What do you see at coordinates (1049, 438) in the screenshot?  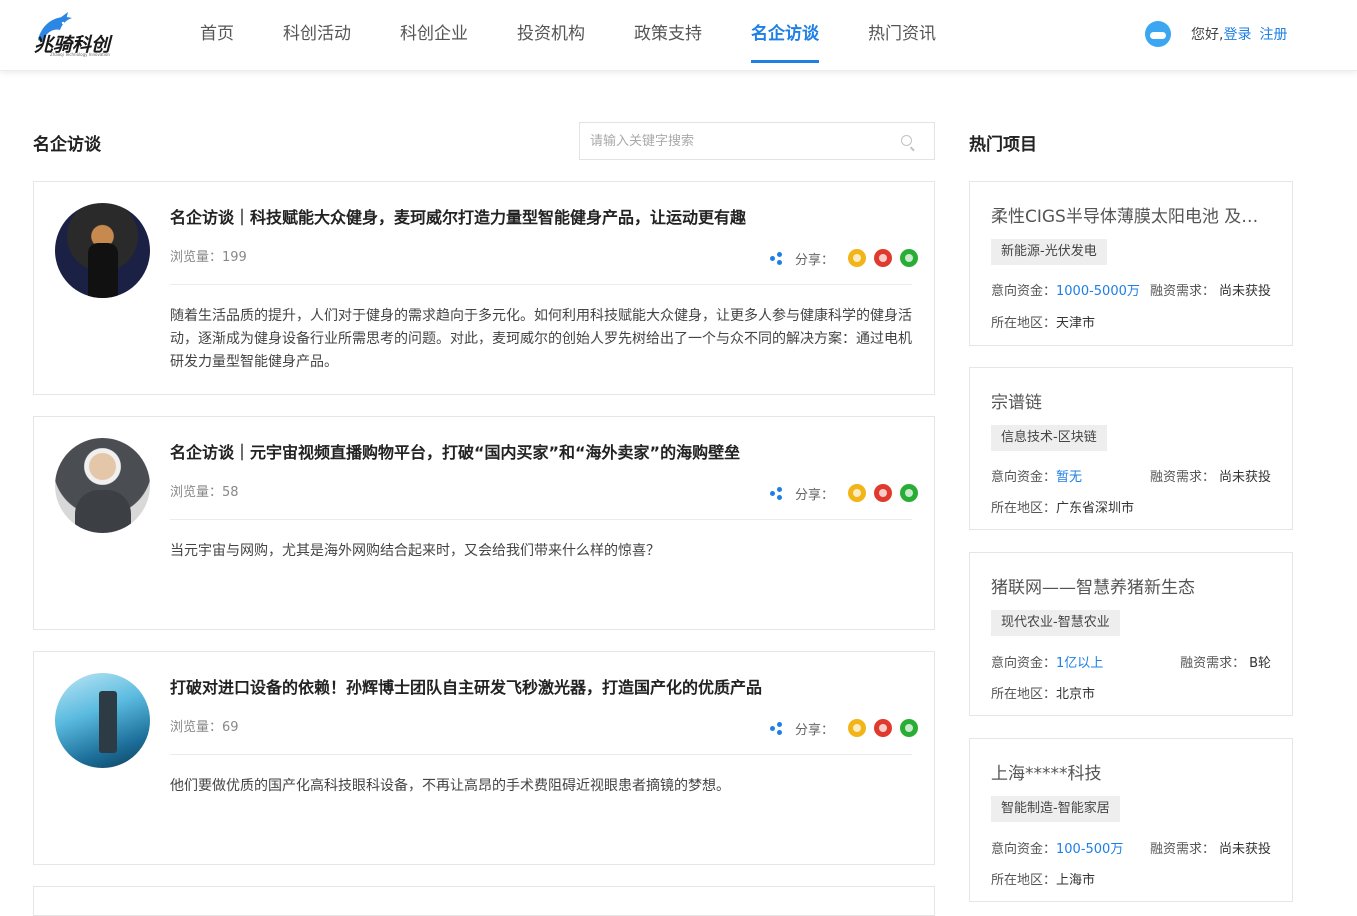 I see `project-tag: 信息技术-区块链` at bounding box center [1049, 438].